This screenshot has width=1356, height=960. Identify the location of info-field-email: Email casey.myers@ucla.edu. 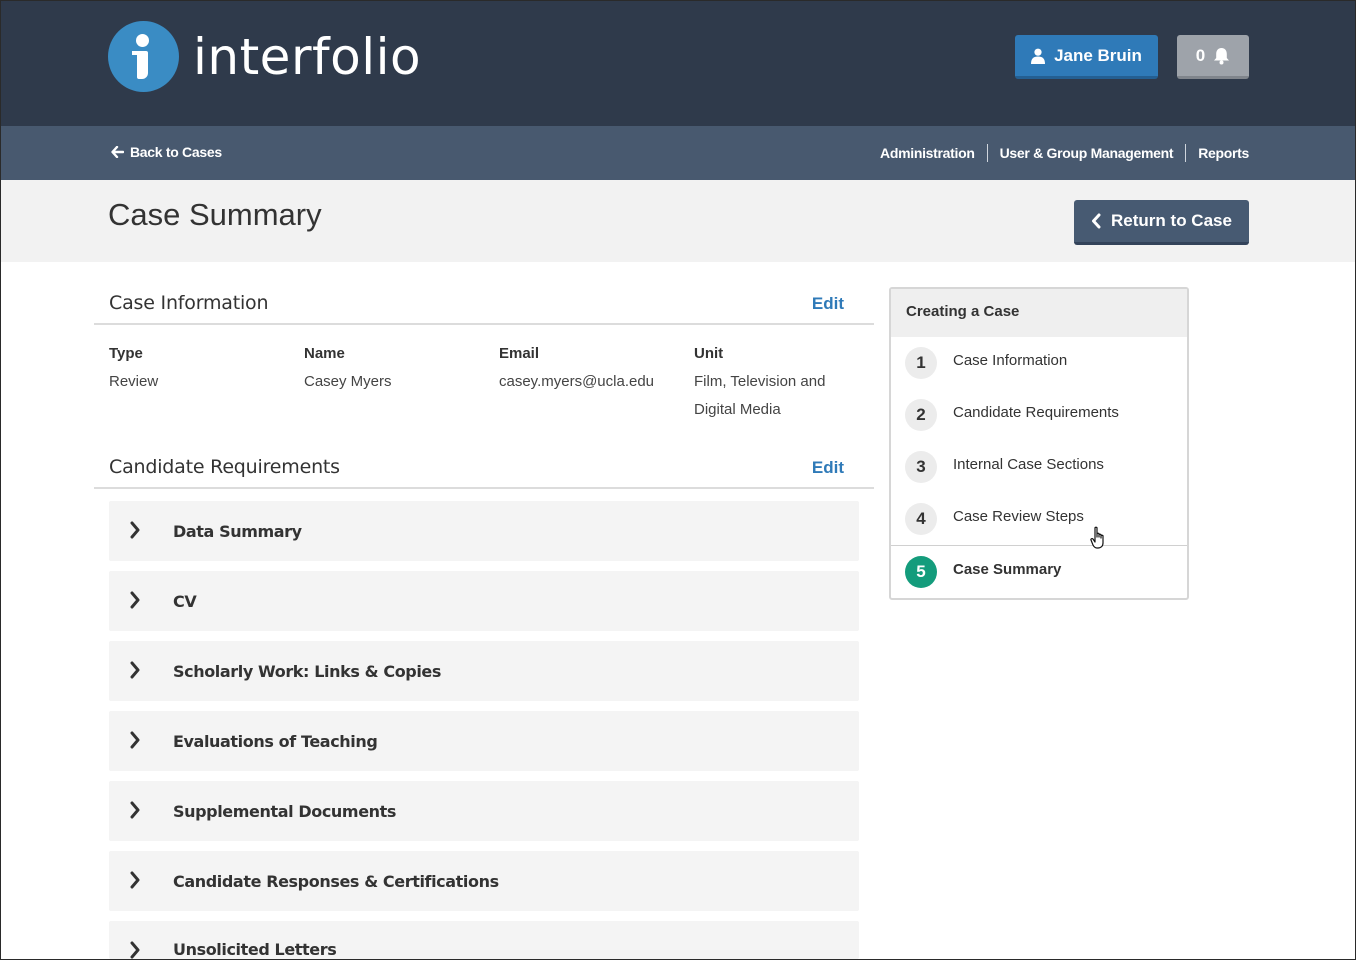
(576, 368).